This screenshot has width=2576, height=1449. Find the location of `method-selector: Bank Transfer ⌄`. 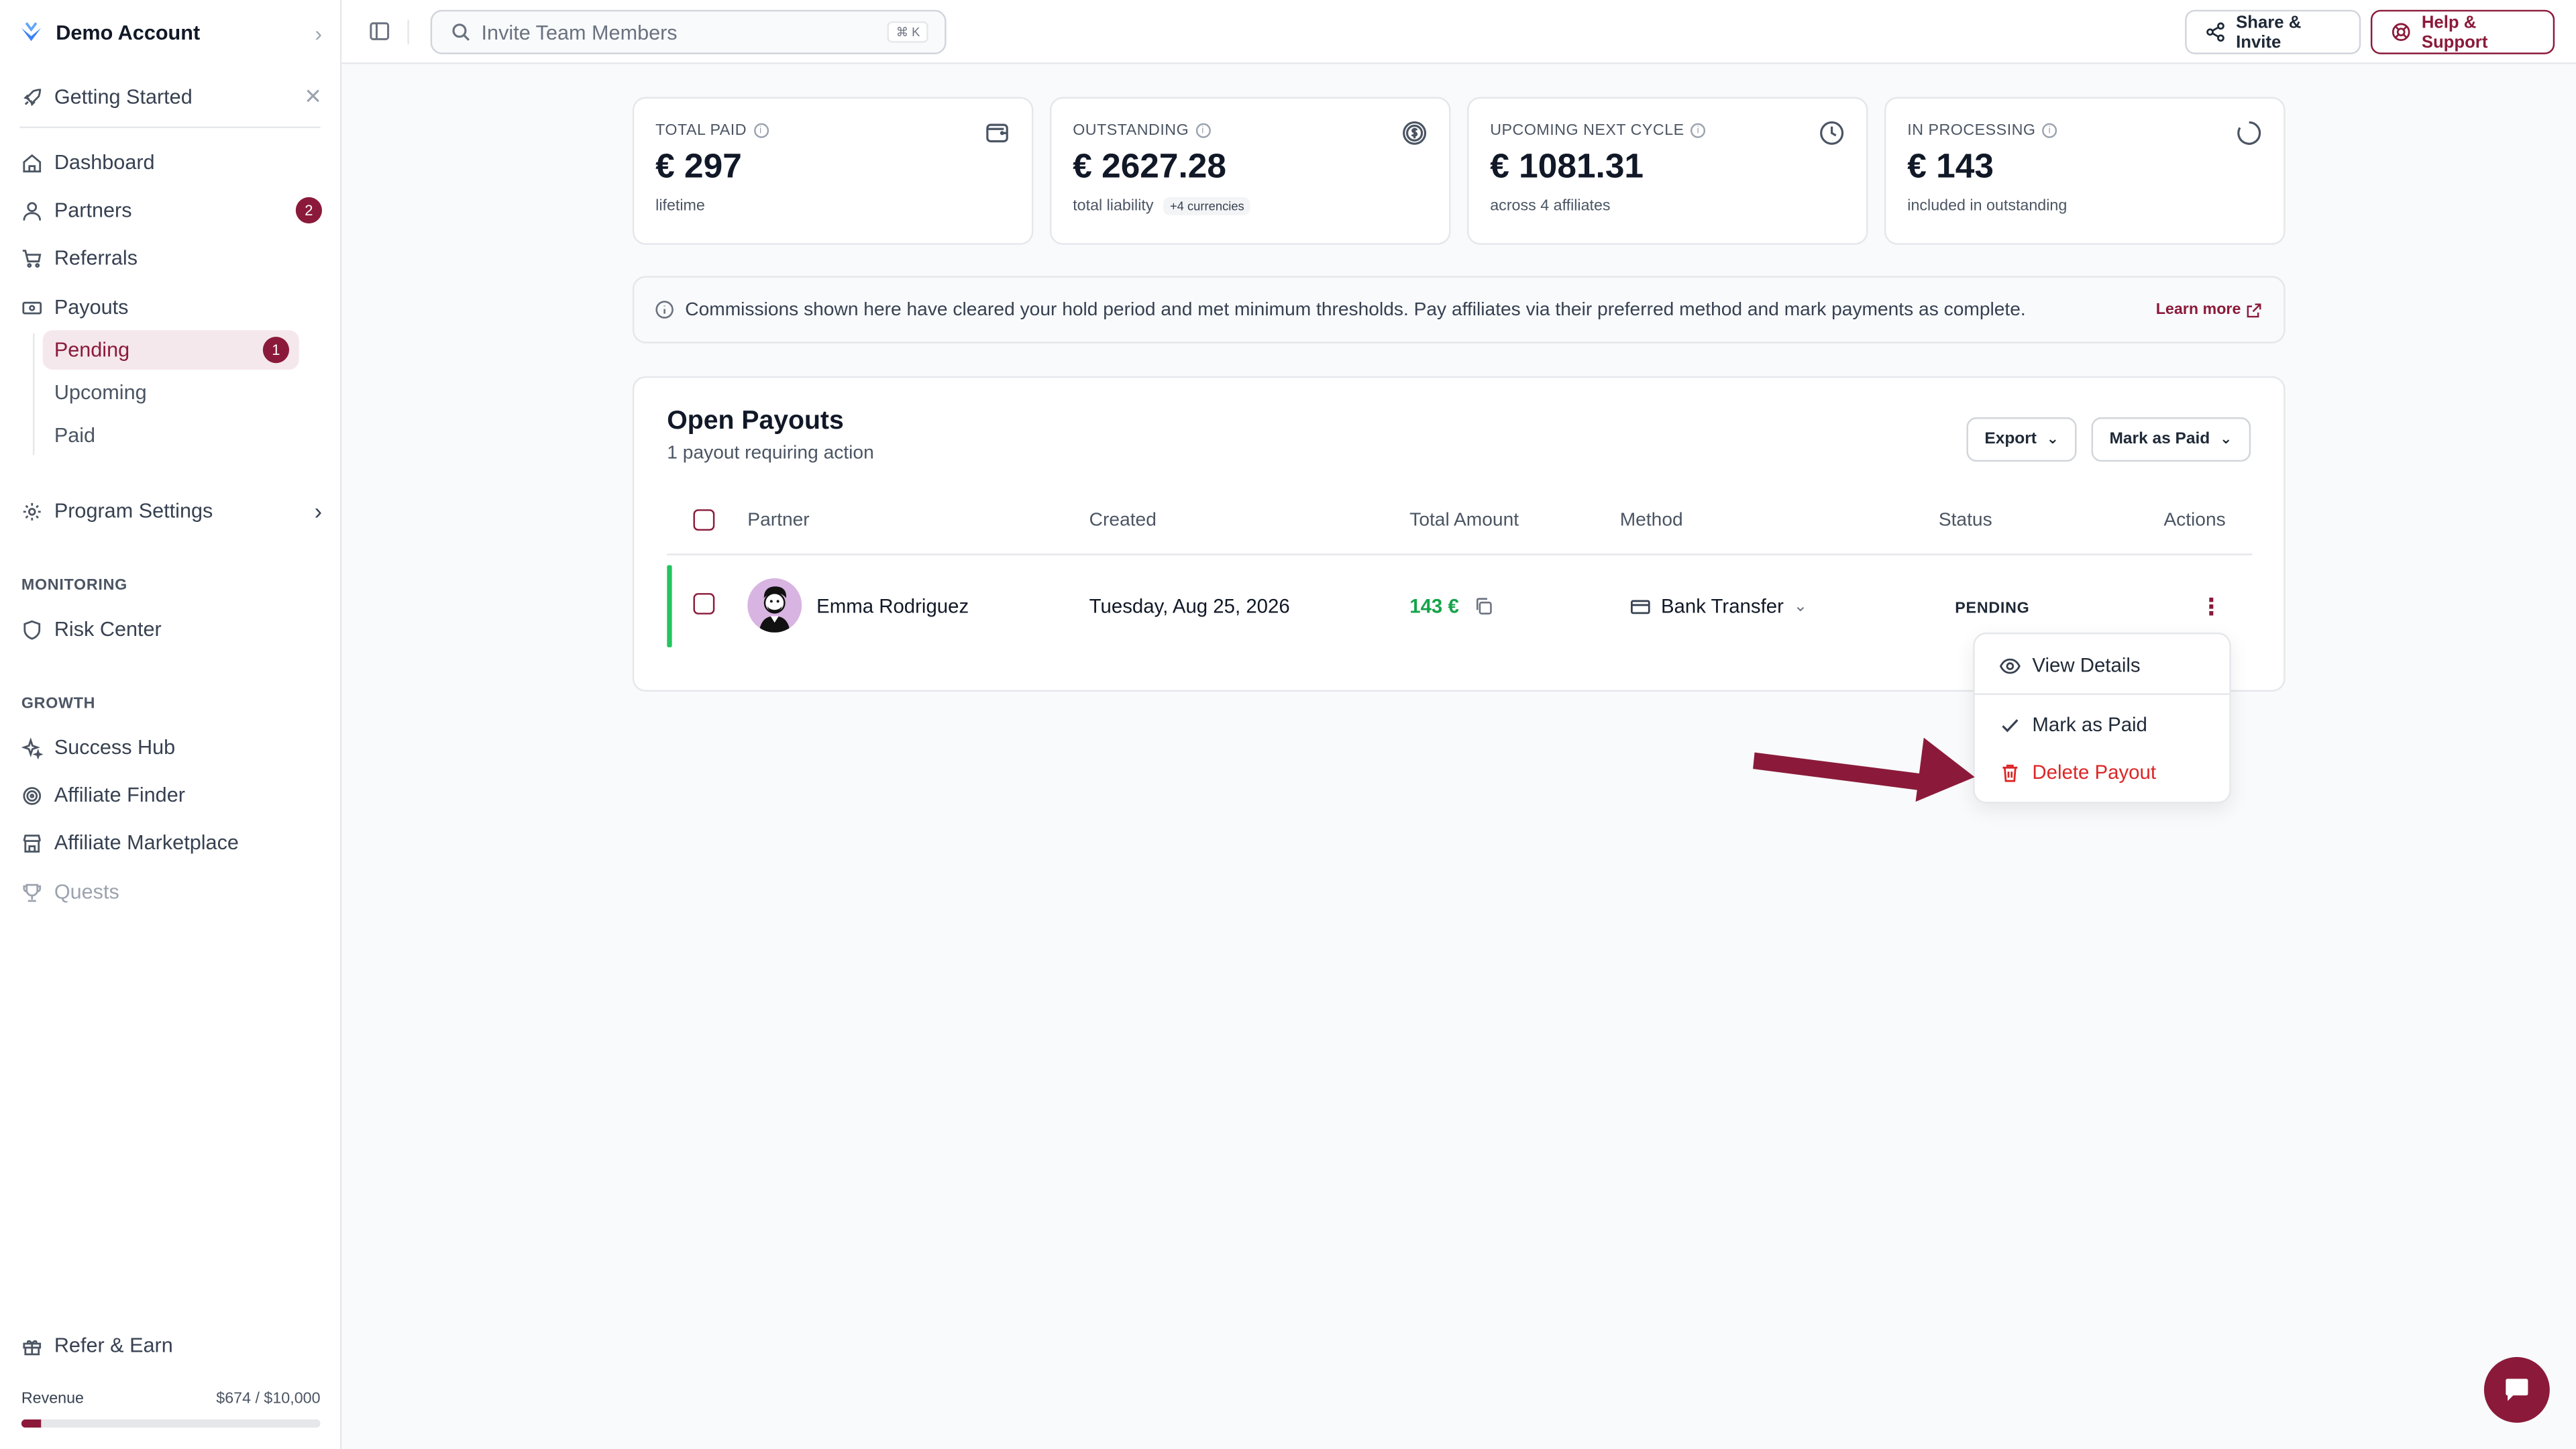

method-selector: Bank Transfer ⌄ is located at coordinates (1718, 606).